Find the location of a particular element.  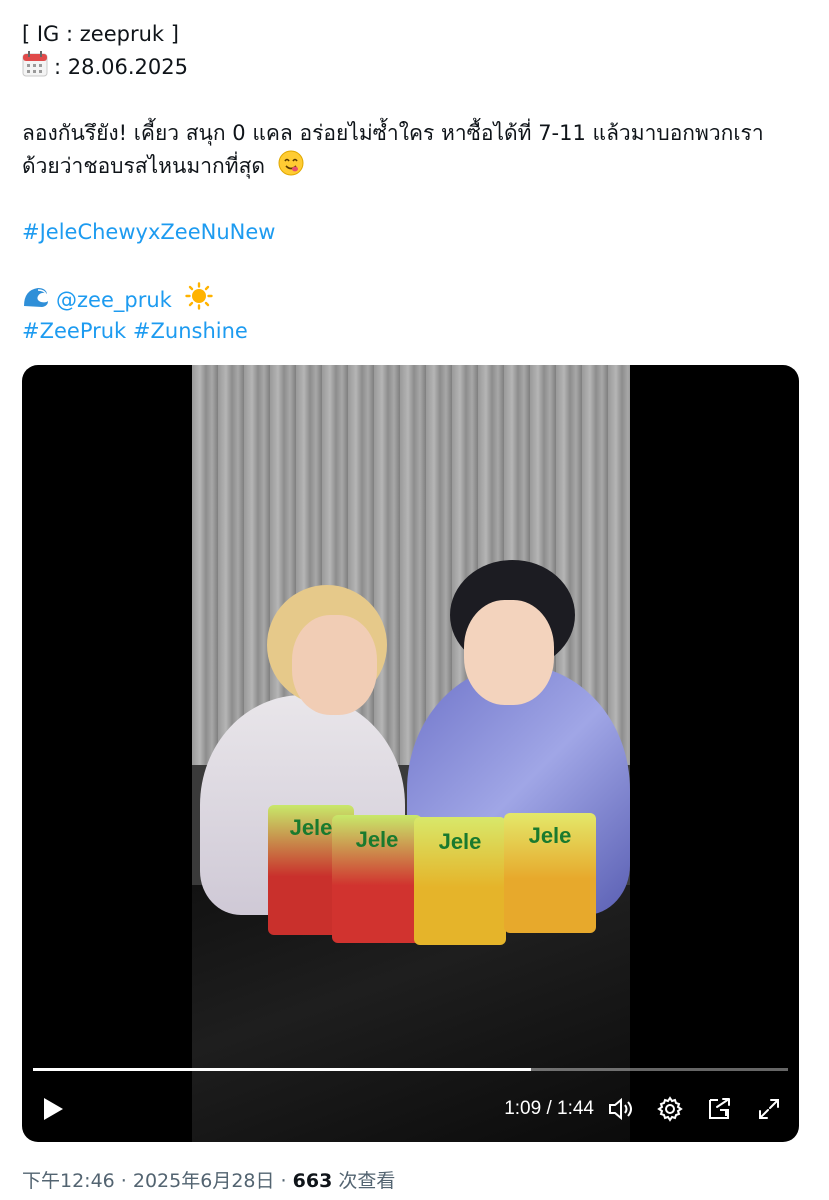

mention-link: @zee_pruk is located at coordinates (114, 300).